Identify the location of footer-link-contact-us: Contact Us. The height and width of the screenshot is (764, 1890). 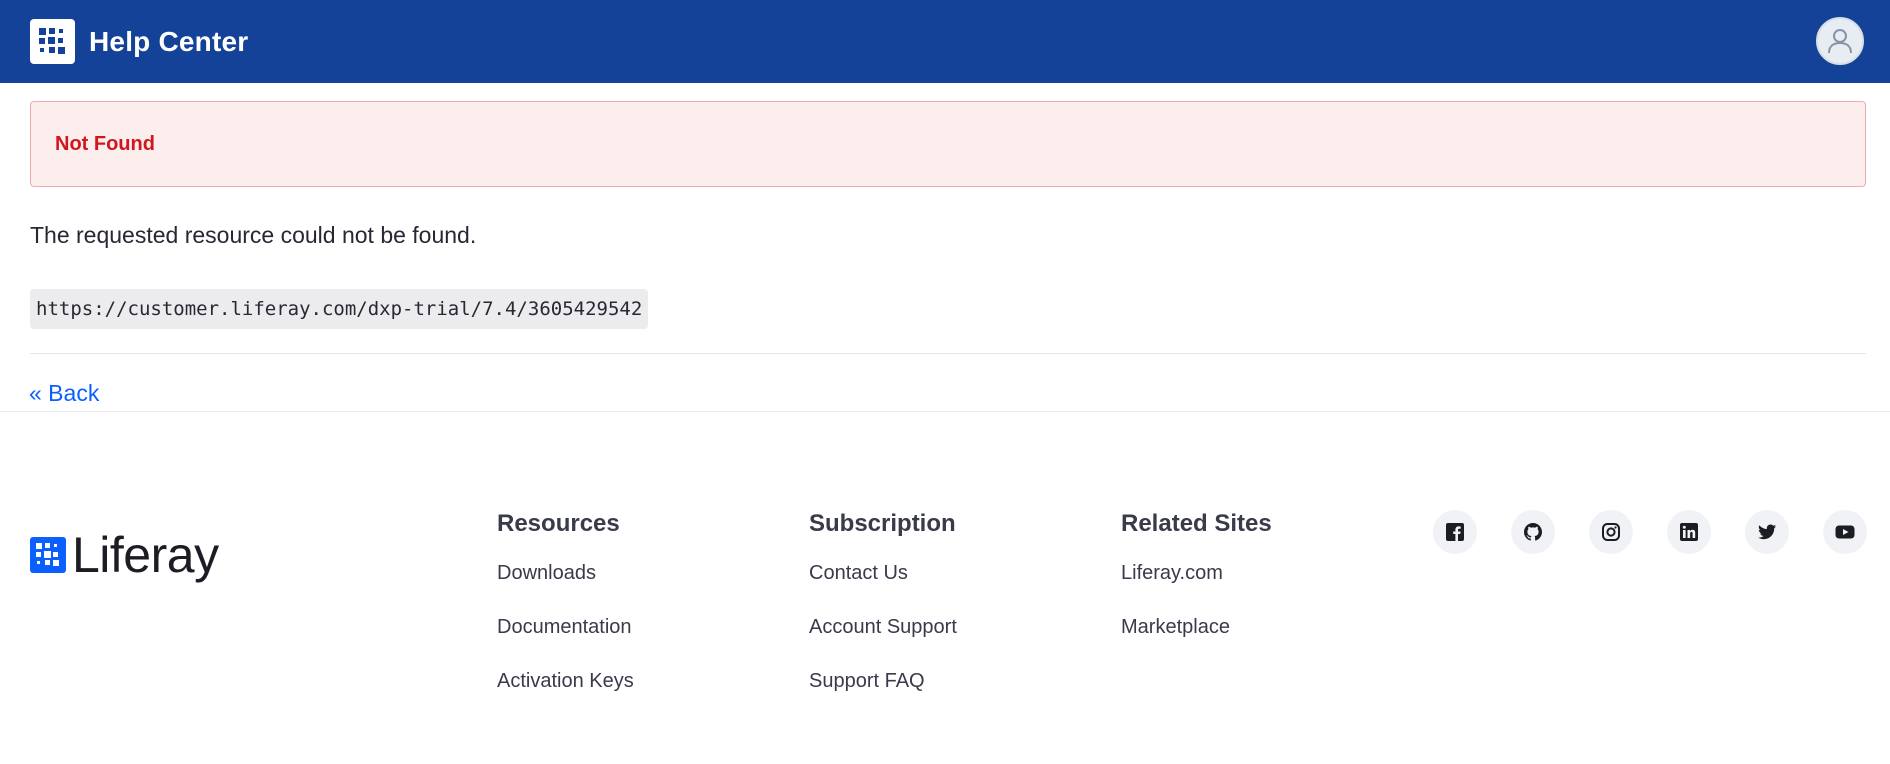
(883, 573).